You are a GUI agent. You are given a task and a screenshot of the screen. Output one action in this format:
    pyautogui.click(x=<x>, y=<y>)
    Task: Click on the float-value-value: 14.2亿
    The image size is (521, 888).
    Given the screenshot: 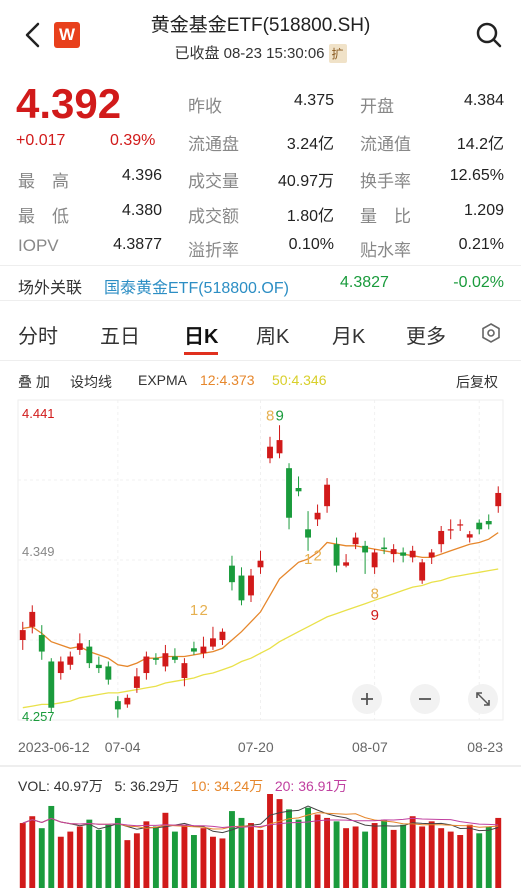 What is the action you would take?
    pyautogui.click(x=480, y=144)
    